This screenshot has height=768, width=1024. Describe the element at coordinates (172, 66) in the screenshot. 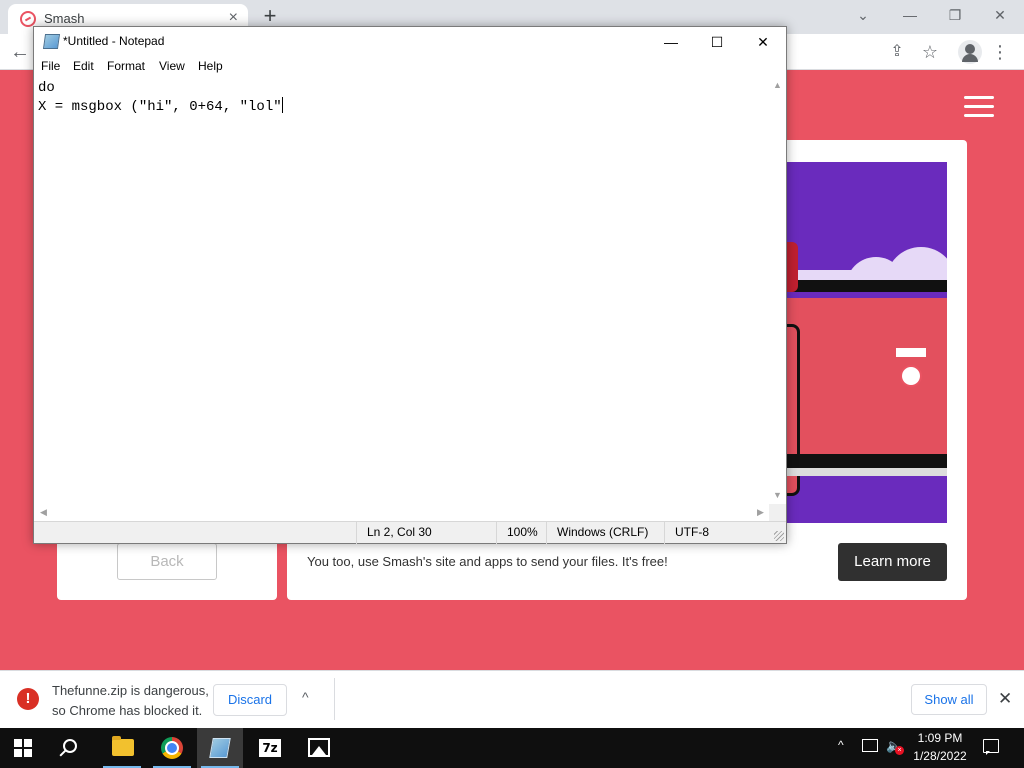

I see `menu-view: View` at that location.